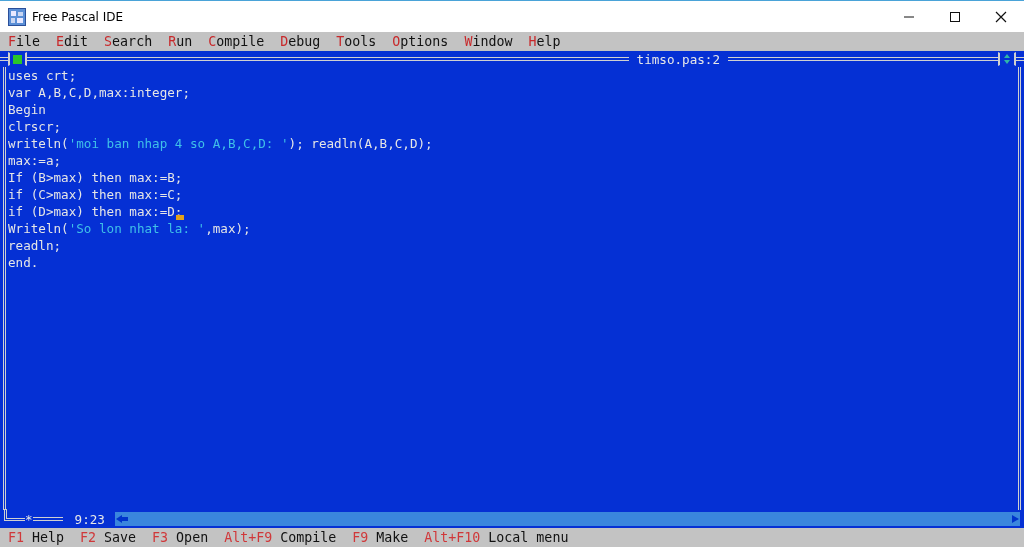  I want to click on code-line: Begin, so click(27, 109).